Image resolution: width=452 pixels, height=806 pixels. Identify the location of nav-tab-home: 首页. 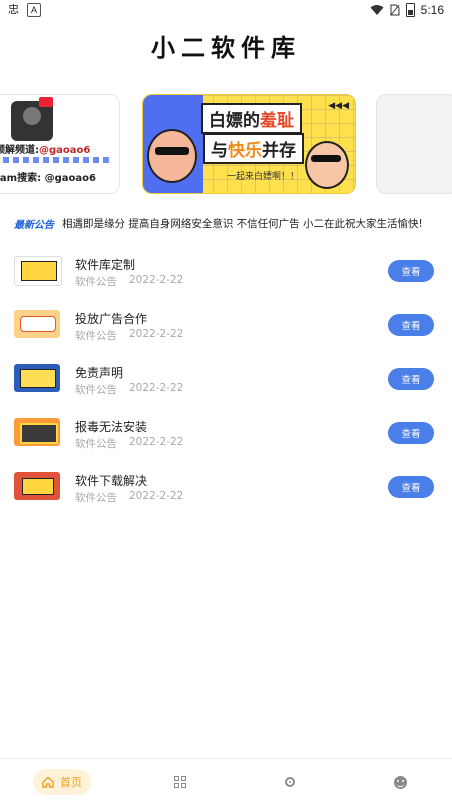
(62, 782).